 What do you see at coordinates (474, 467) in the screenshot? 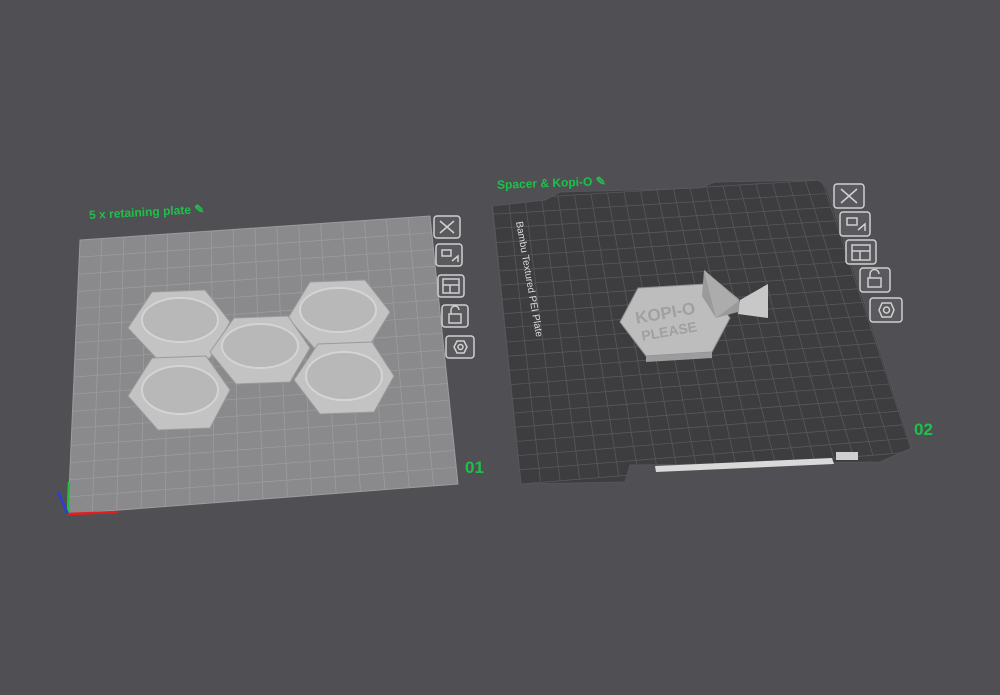
I see `plate-1-number: 01` at bounding box center [474, 467].